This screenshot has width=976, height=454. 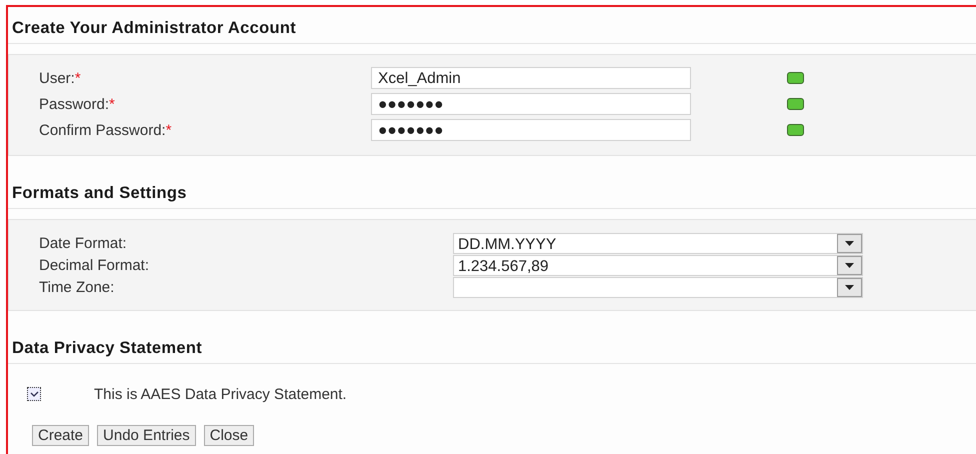 What do you see at coordinates (77, 104) in the screenshot?
I see `field-label: Password:*` at bounding box center [77, 104].